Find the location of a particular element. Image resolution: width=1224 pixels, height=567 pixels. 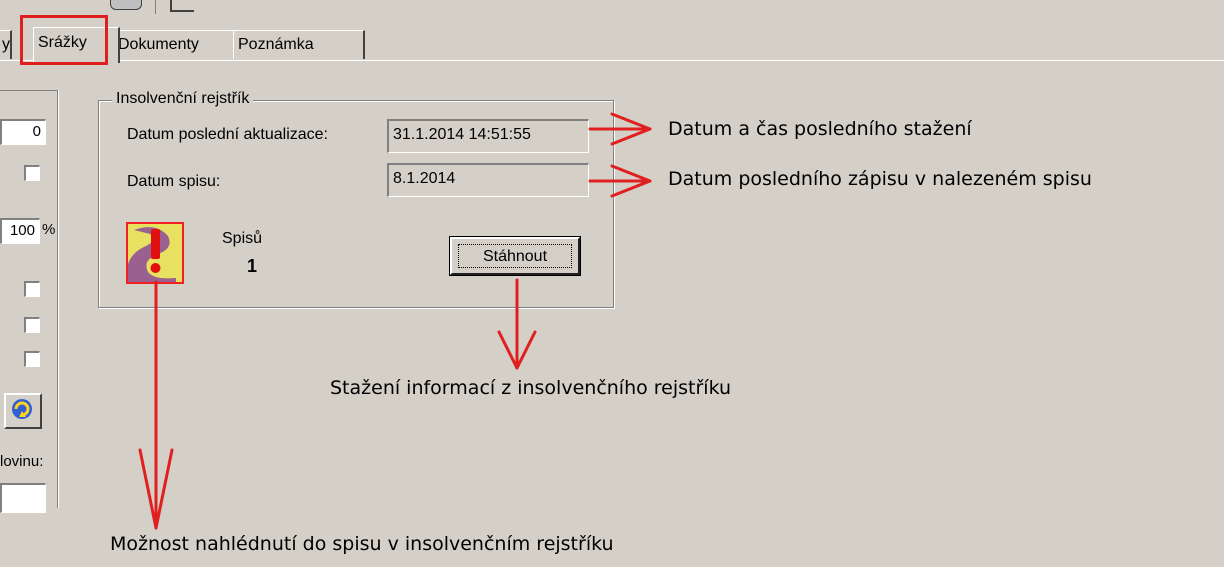

tab-baseline is located at coordinates (612, 60).